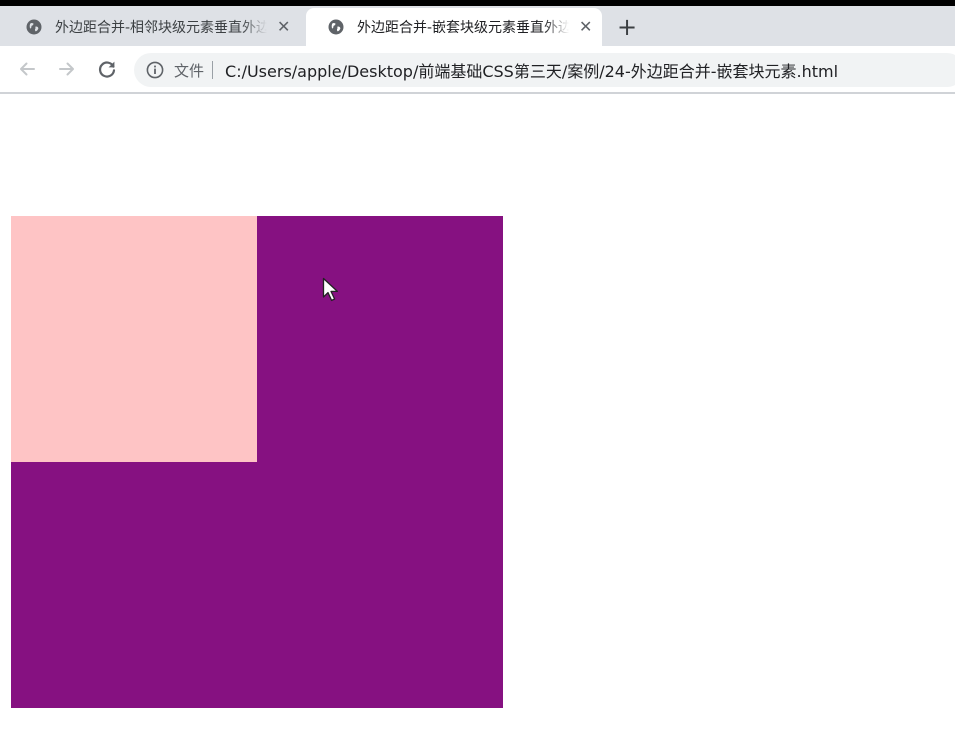  What do you see at coordinates (189, 70) in the screenshot?
I see `security-label: 文件` at bounding box center [189, 70].